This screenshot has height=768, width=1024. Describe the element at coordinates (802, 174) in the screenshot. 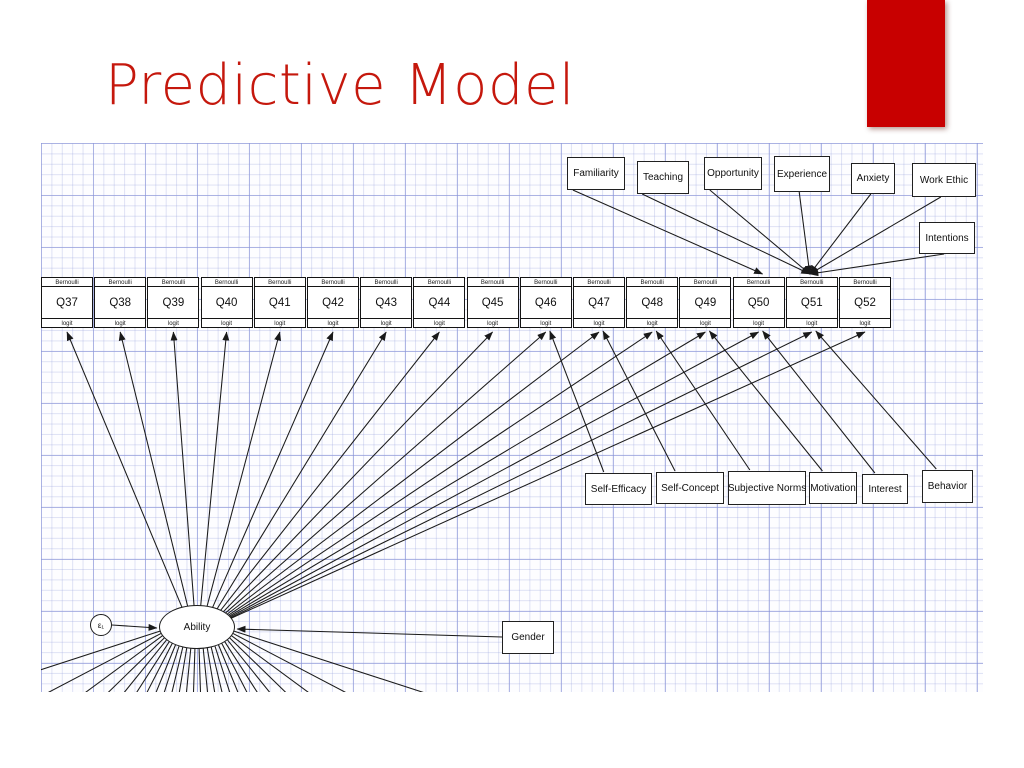

I see `predictor-node-experience: Experience` at that location.